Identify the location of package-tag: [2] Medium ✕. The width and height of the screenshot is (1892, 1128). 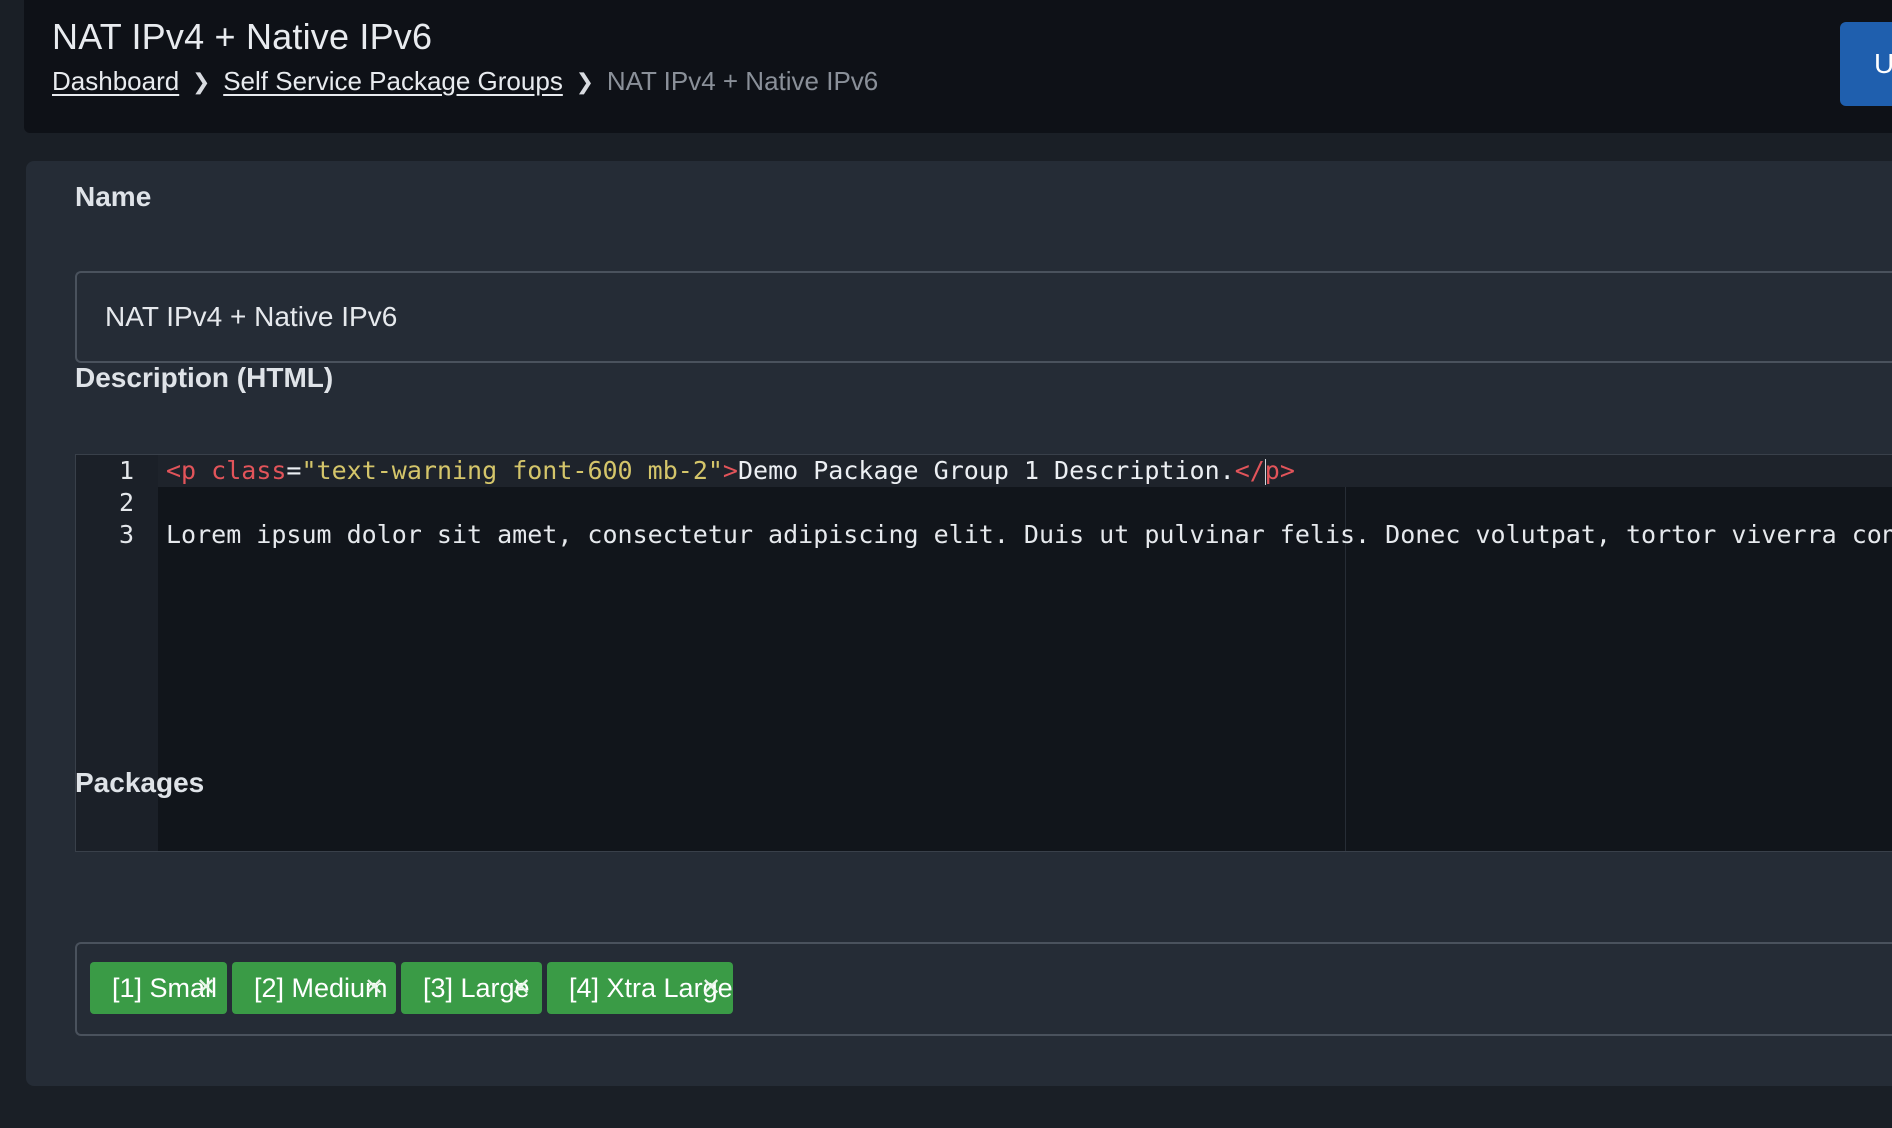
(314, 988).